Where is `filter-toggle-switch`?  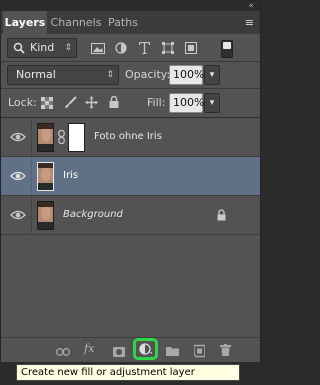
filter-toggle-switch is located at coordinates (227, 49).